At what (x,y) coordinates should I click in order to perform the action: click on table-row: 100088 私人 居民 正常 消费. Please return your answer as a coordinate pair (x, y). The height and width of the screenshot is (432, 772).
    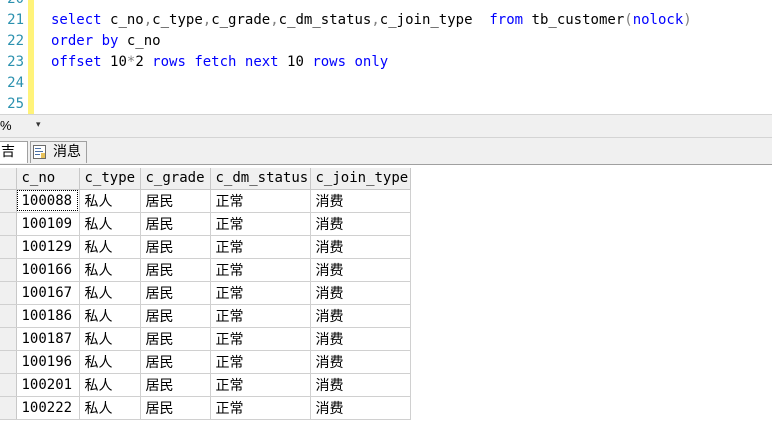
    Looking at the image, I should click on (205, 201).